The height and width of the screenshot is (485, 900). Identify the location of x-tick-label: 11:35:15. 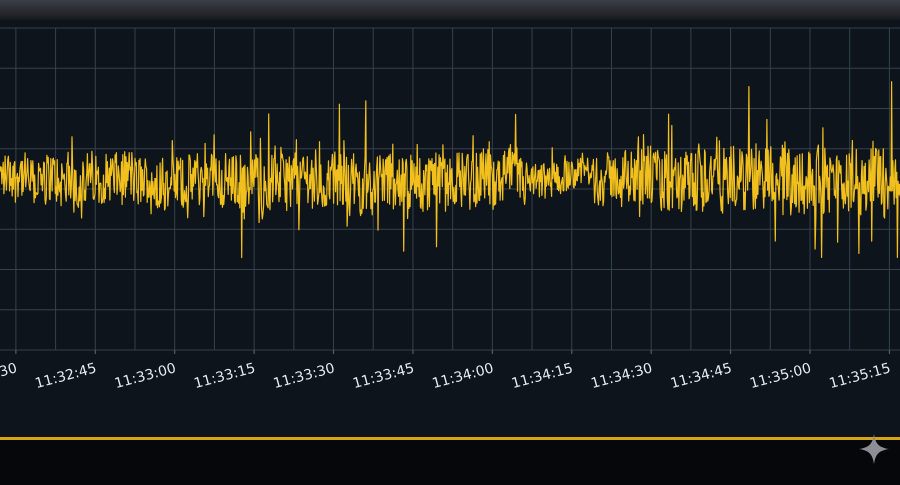
(860, 376).